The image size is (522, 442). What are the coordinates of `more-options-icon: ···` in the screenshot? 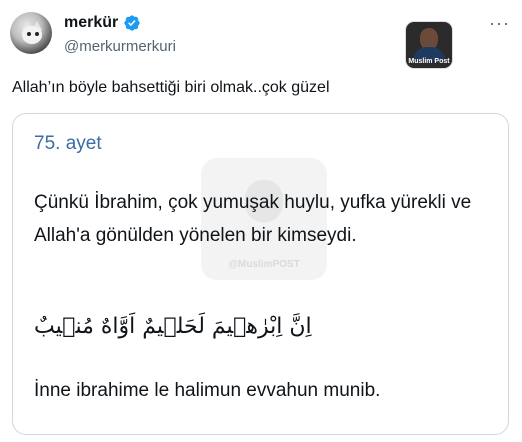 It's located at (499, 23).